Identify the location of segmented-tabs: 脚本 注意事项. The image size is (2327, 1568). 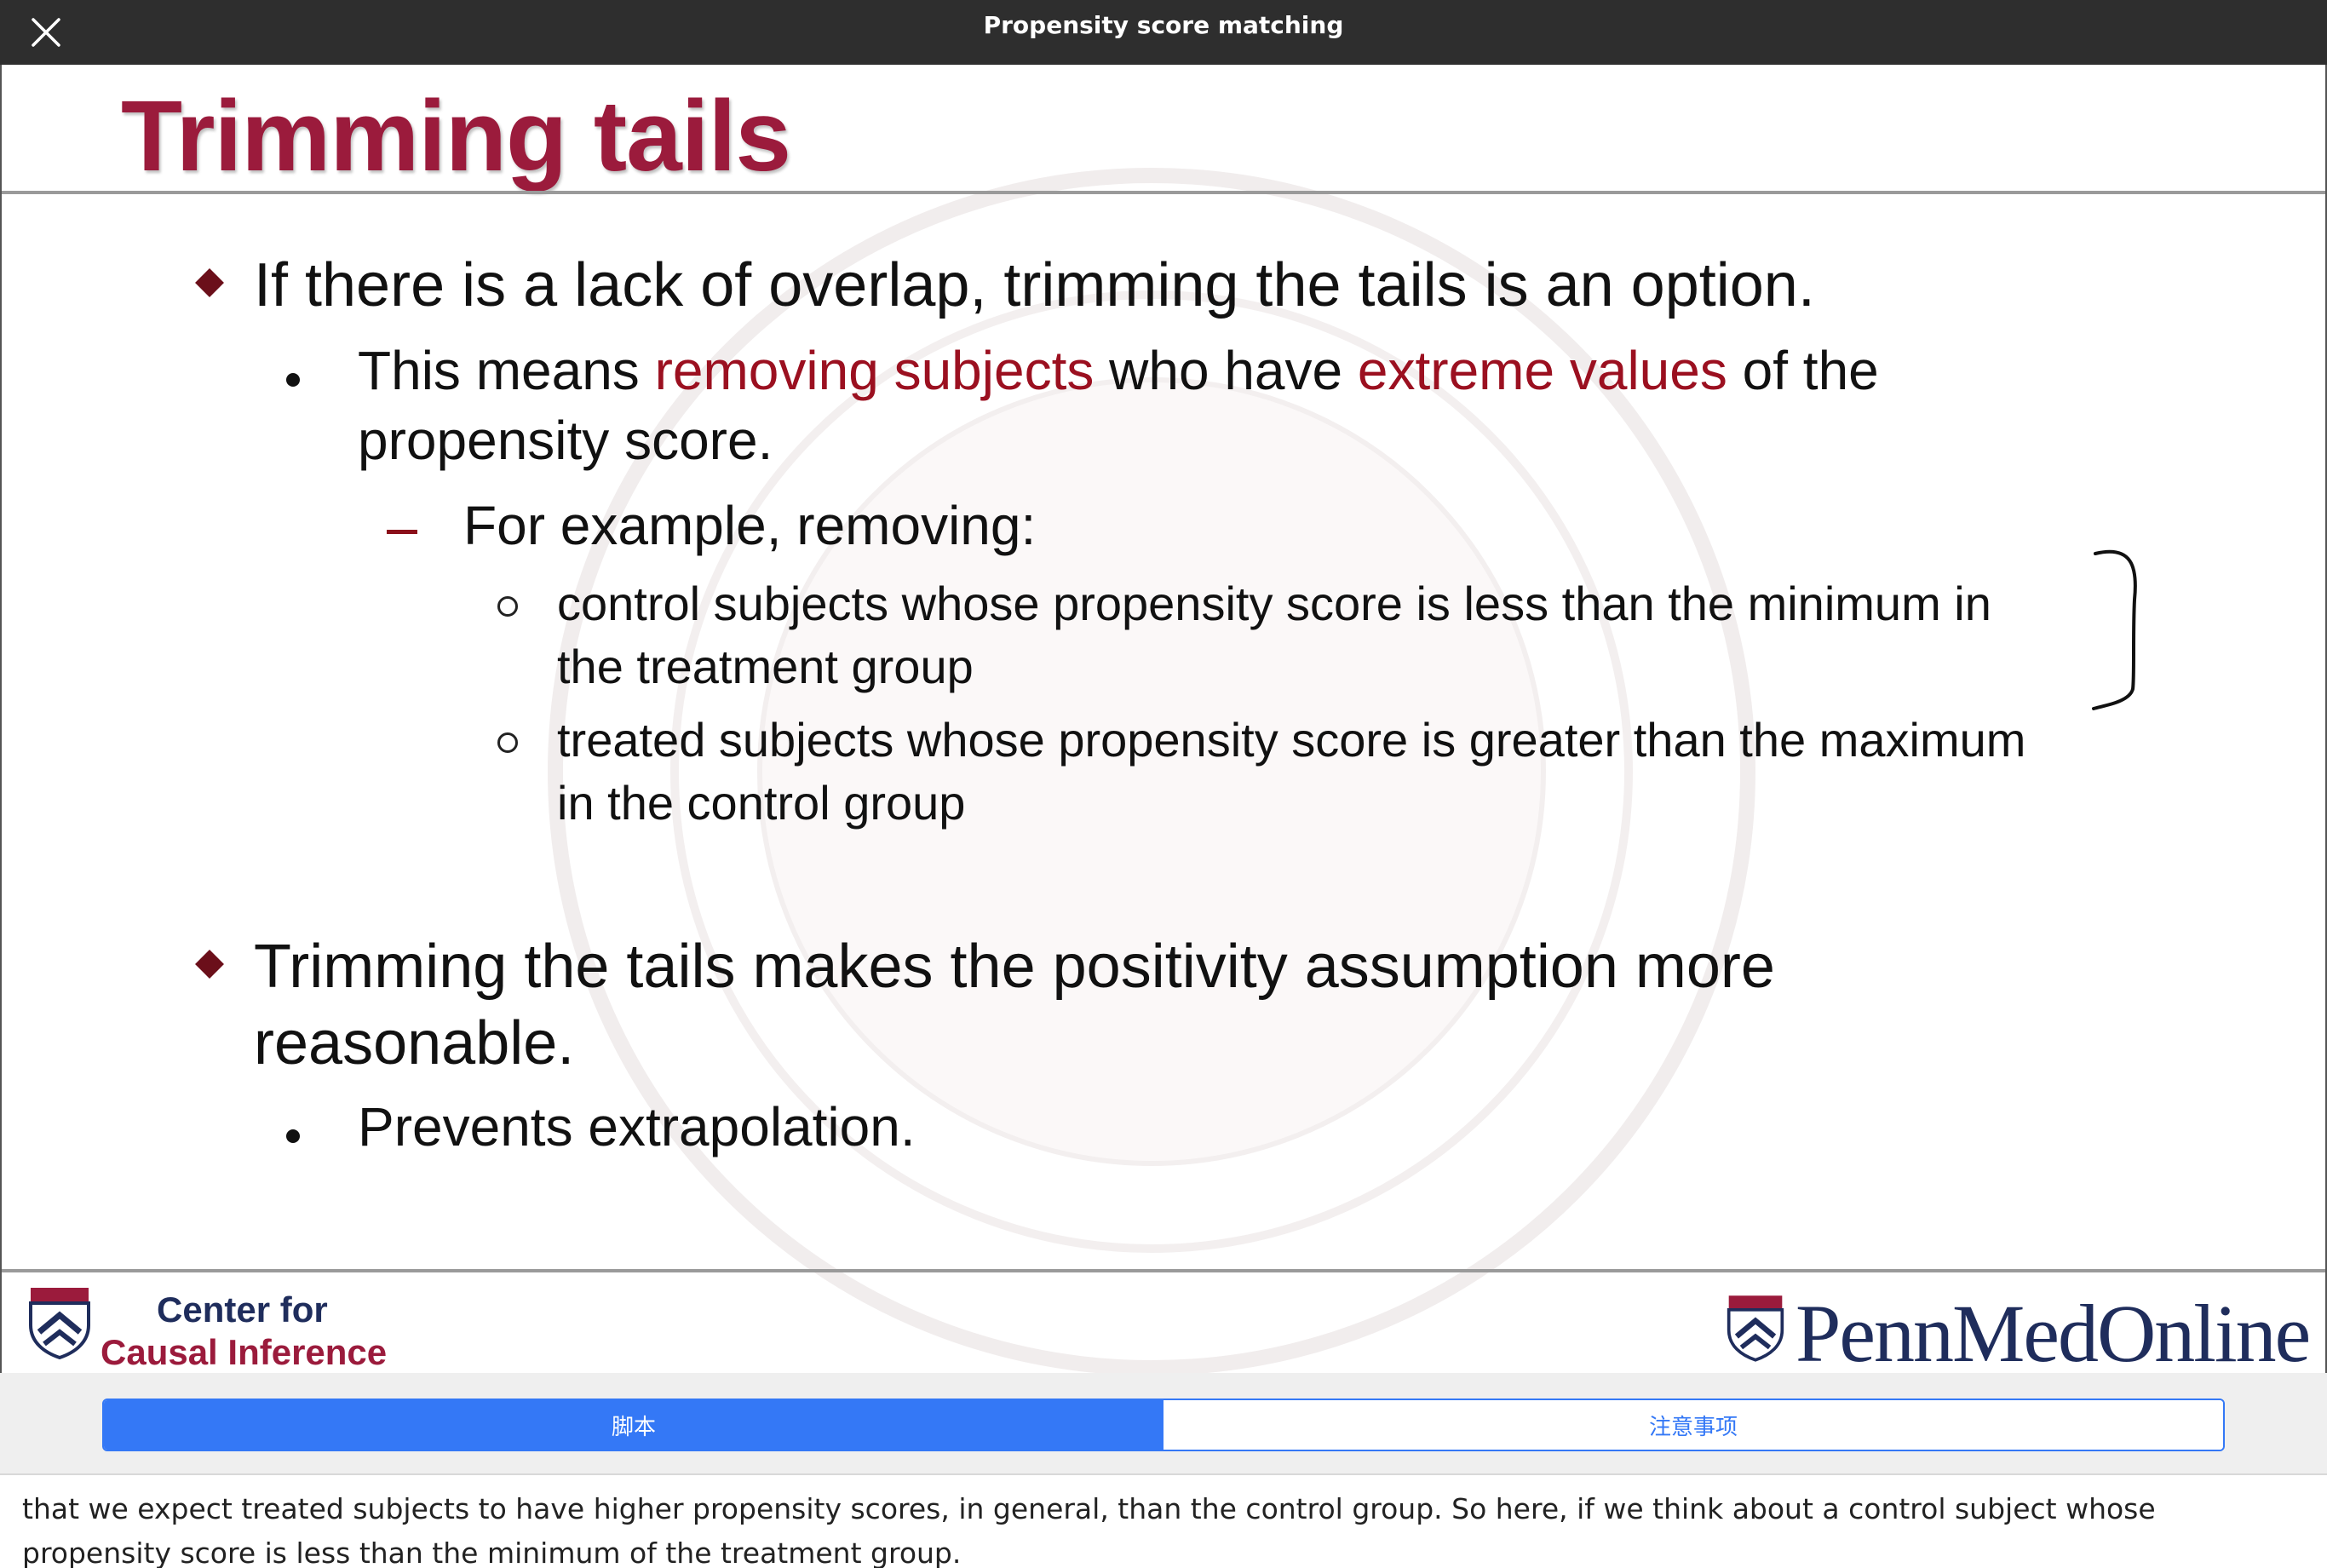
(1163, 1425).